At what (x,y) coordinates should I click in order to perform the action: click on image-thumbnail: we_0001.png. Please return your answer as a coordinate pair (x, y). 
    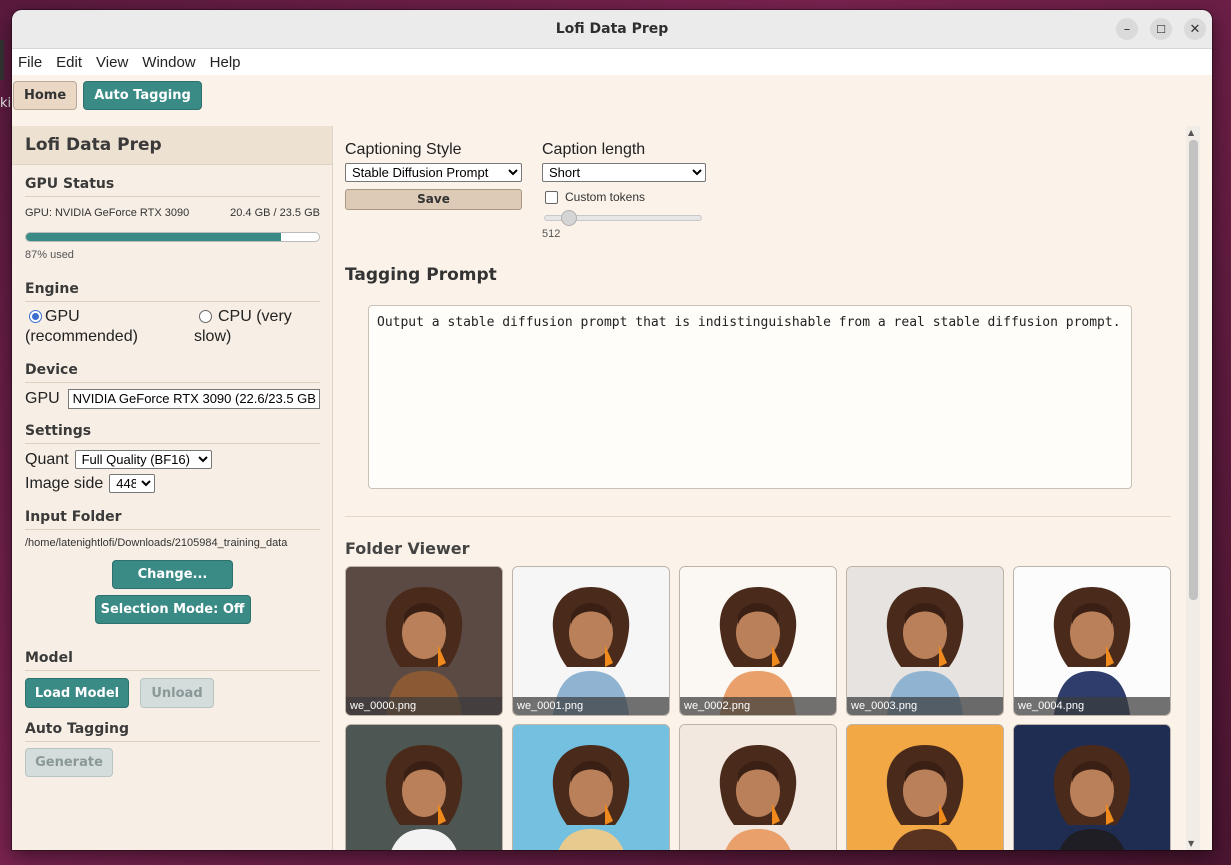
    Looking at the image, I should click on (591, 641).